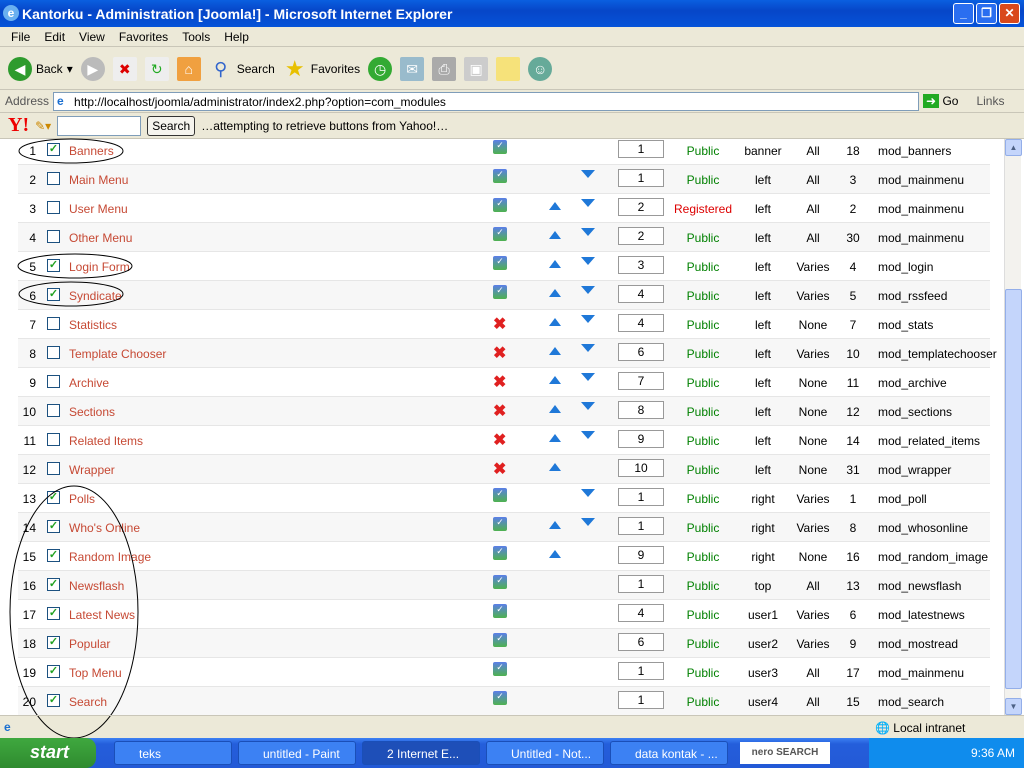 Image resolution: width=1024 pixels, height=768 pixels. What do you see at coordinates (40, 68) in the screenshot?
I see `back-button: ◀ Back ▾` at bounding box center [40, 68].